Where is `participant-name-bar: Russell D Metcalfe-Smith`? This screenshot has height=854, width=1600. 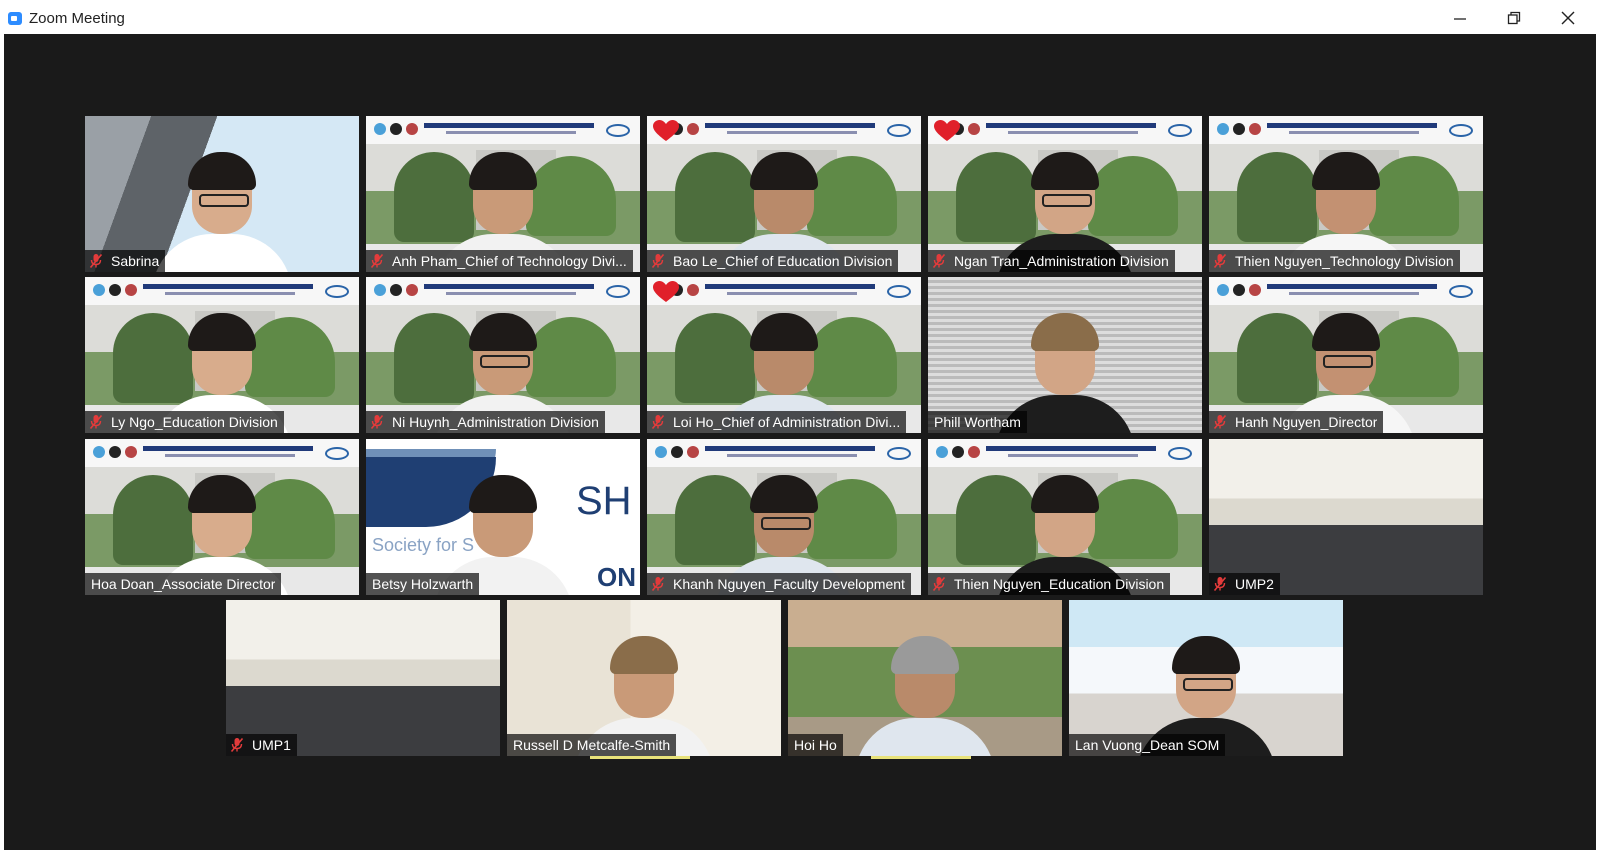 participant-name-bar: Russell D Metcalfe-Smith is located at coordinates (592, 745).